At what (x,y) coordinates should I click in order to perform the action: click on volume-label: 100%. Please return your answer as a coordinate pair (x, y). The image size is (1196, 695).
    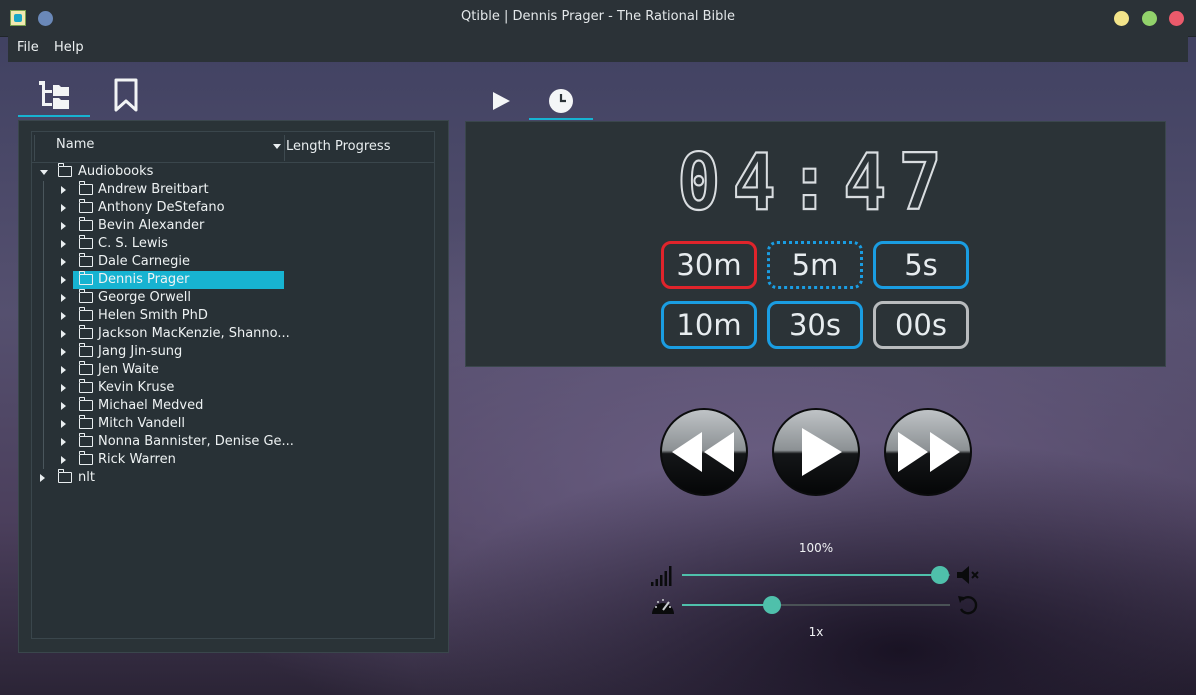
    Looking at the image, I should click on (816, 548).